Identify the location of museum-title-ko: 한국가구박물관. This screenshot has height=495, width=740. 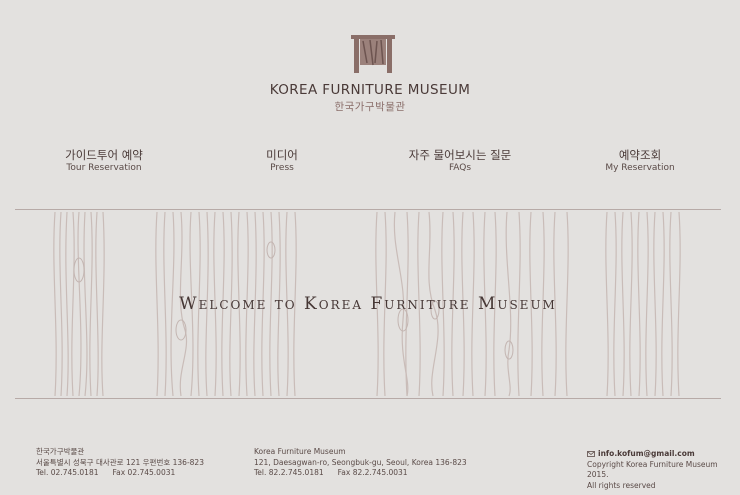
(370, 107).